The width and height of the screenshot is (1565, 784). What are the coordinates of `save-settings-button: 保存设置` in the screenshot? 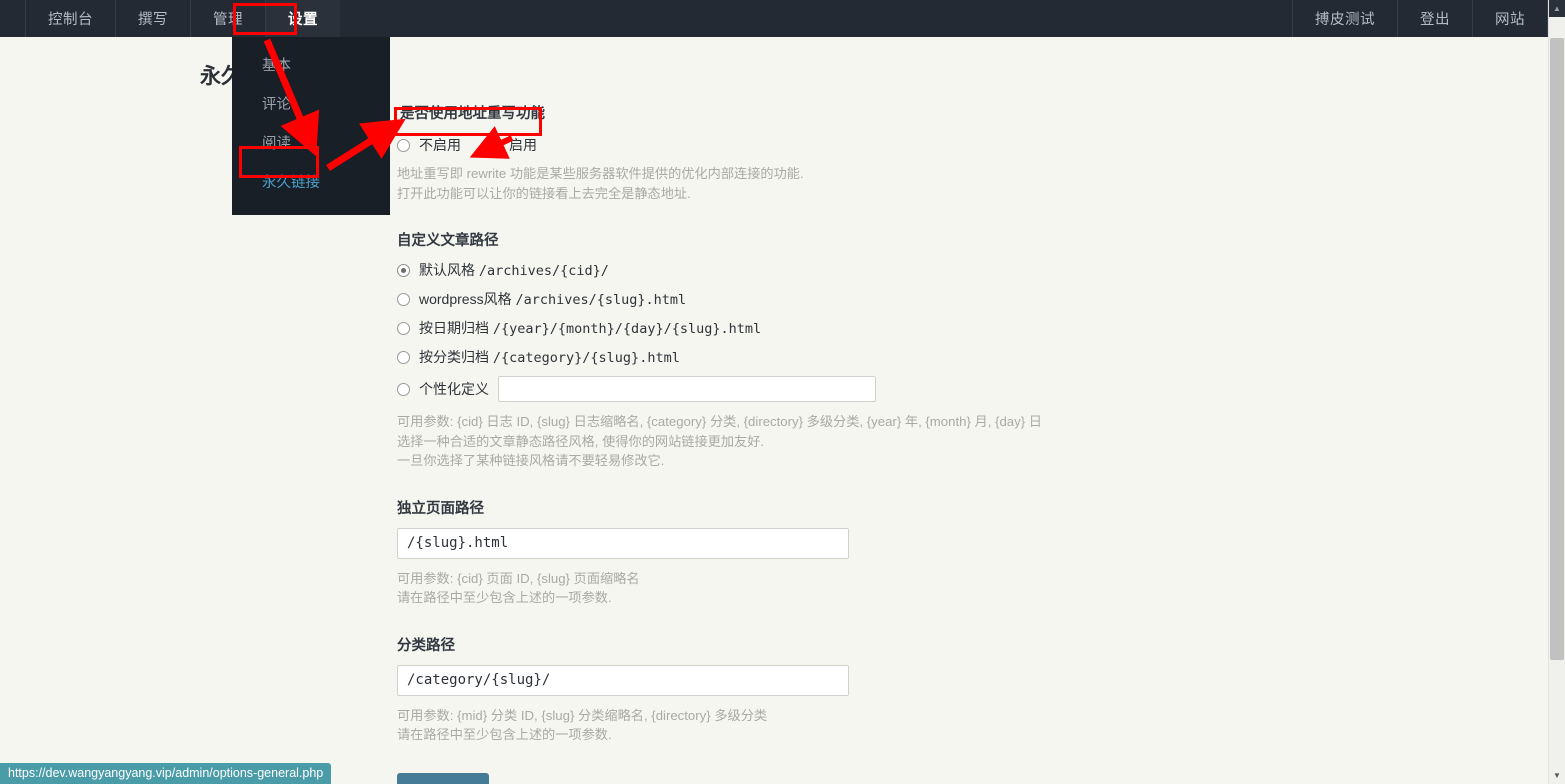 It's located at (443, 778).